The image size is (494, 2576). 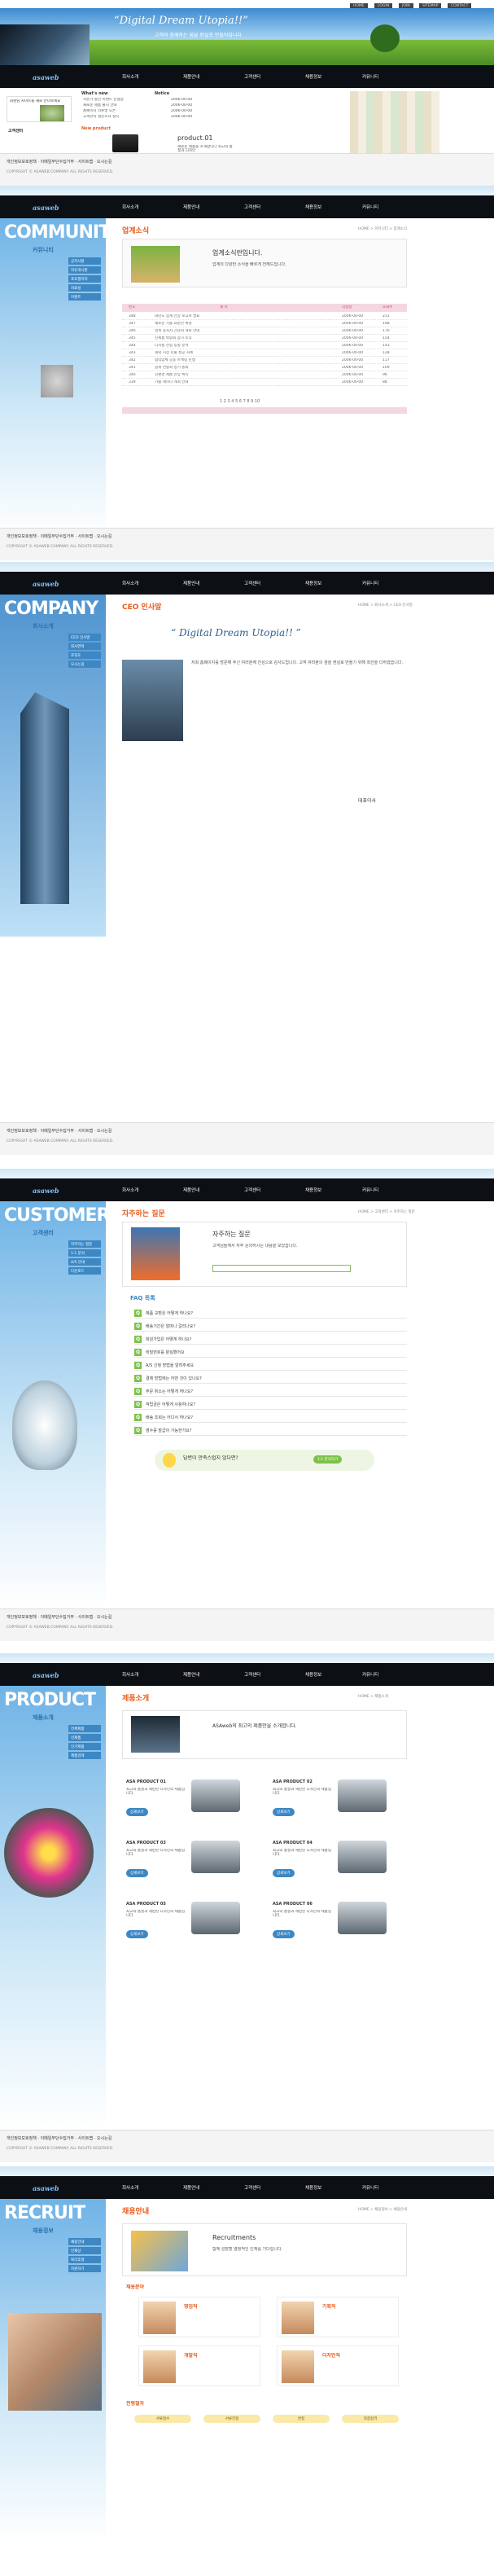 I want to click on side-menu-item: 오시는길, so click(x=84, y=664).